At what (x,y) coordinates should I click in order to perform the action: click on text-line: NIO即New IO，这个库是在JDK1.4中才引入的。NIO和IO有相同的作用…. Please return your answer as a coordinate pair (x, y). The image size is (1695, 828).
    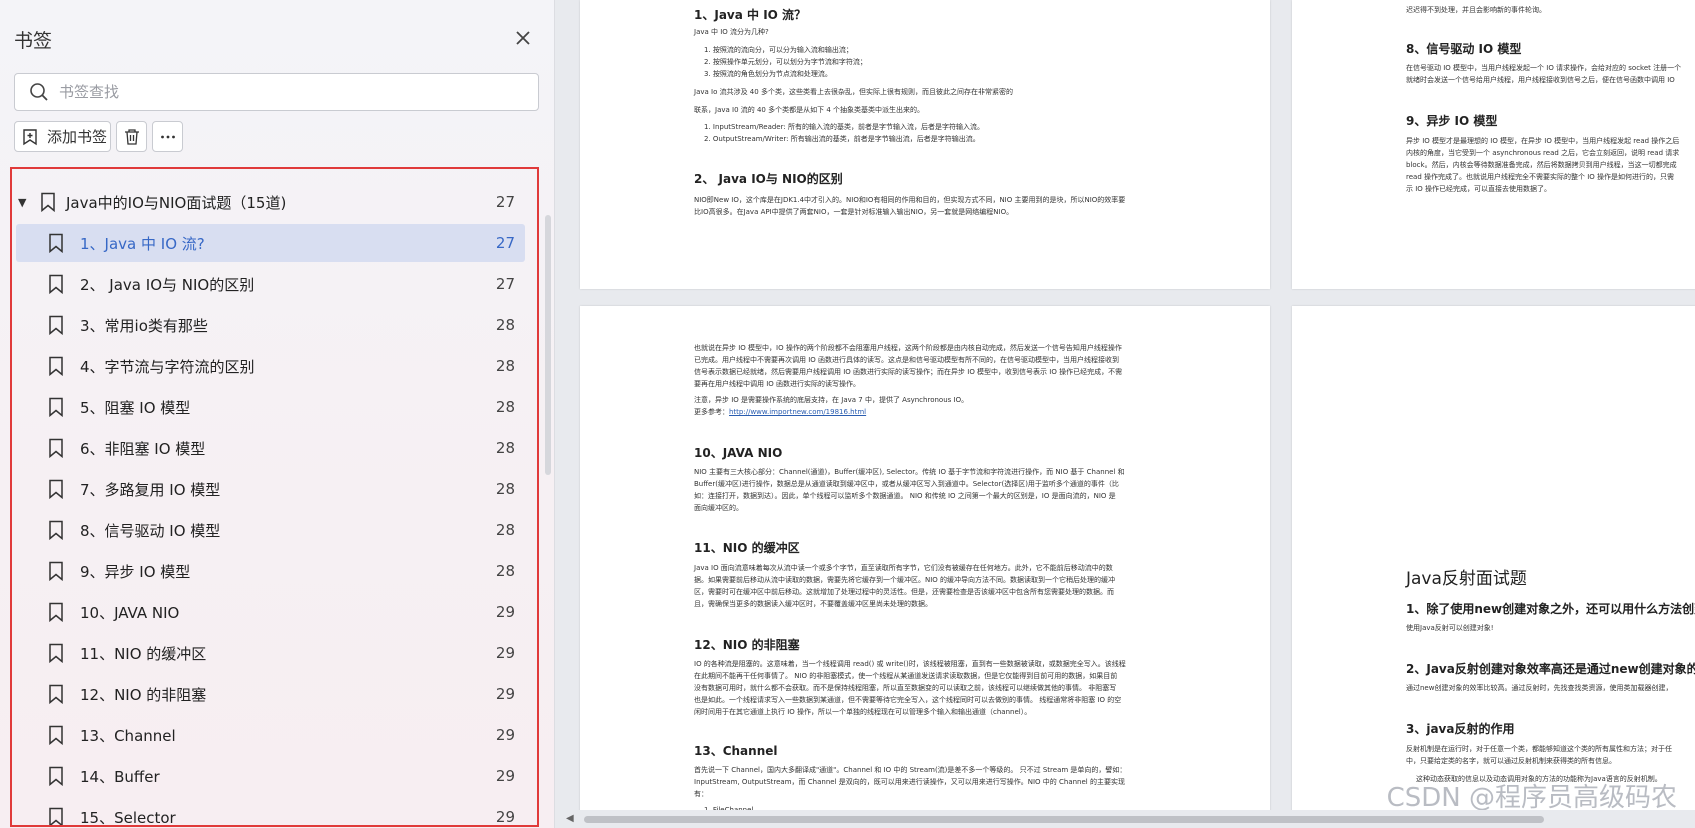
    Looking at the image, I should click on (910, 200).